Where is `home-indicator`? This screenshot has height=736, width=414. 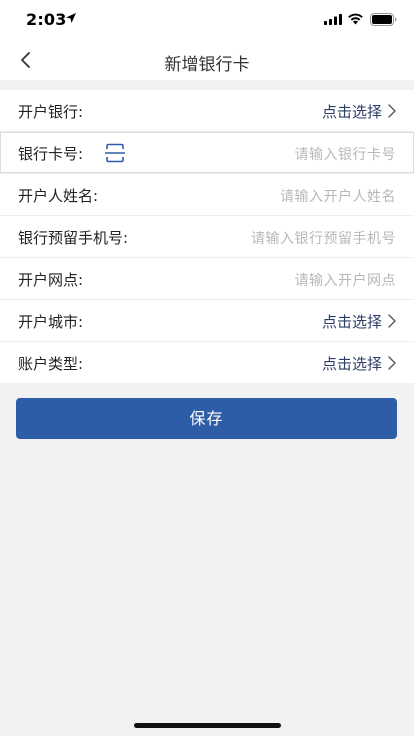
home-indicator is located at coordinates (207, 725).